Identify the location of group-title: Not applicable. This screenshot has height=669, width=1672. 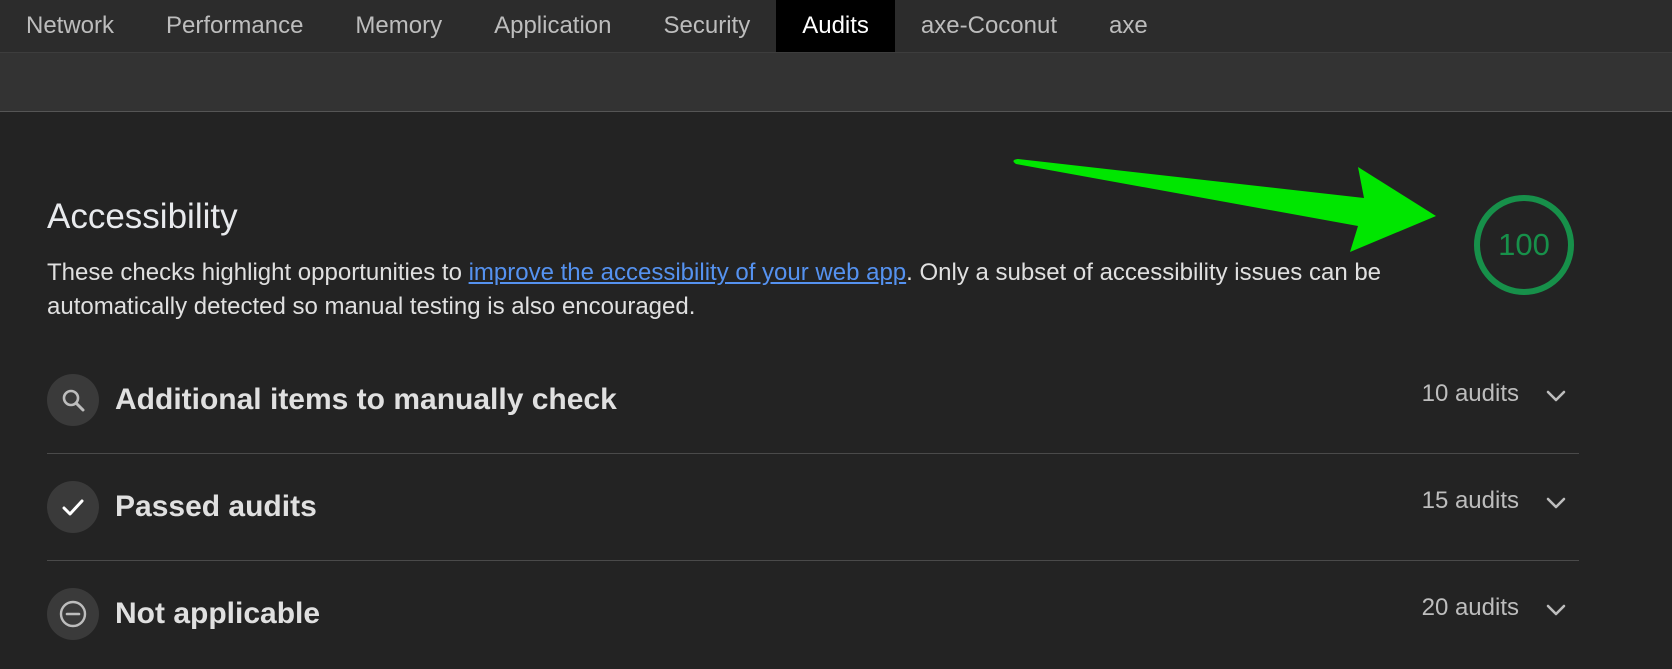
(218, 613).